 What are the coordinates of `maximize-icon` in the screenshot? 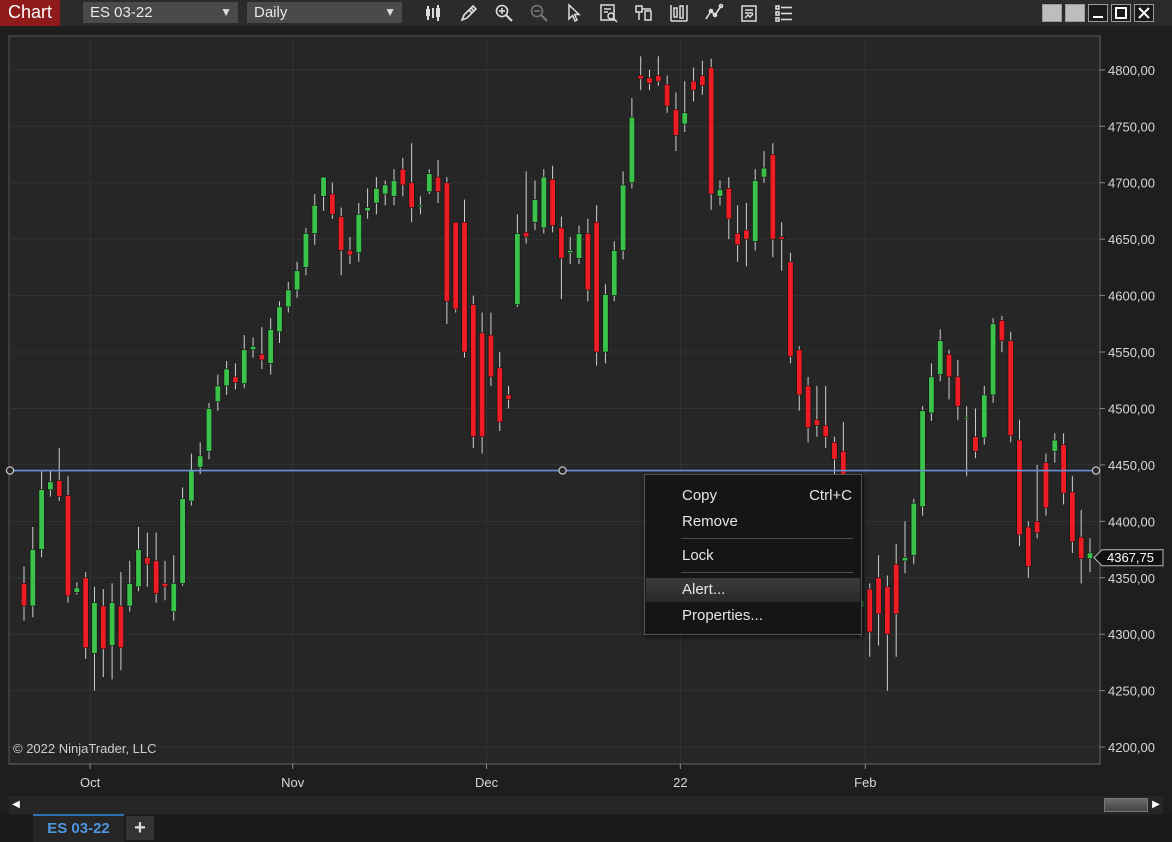 It's located at (1121, 13).